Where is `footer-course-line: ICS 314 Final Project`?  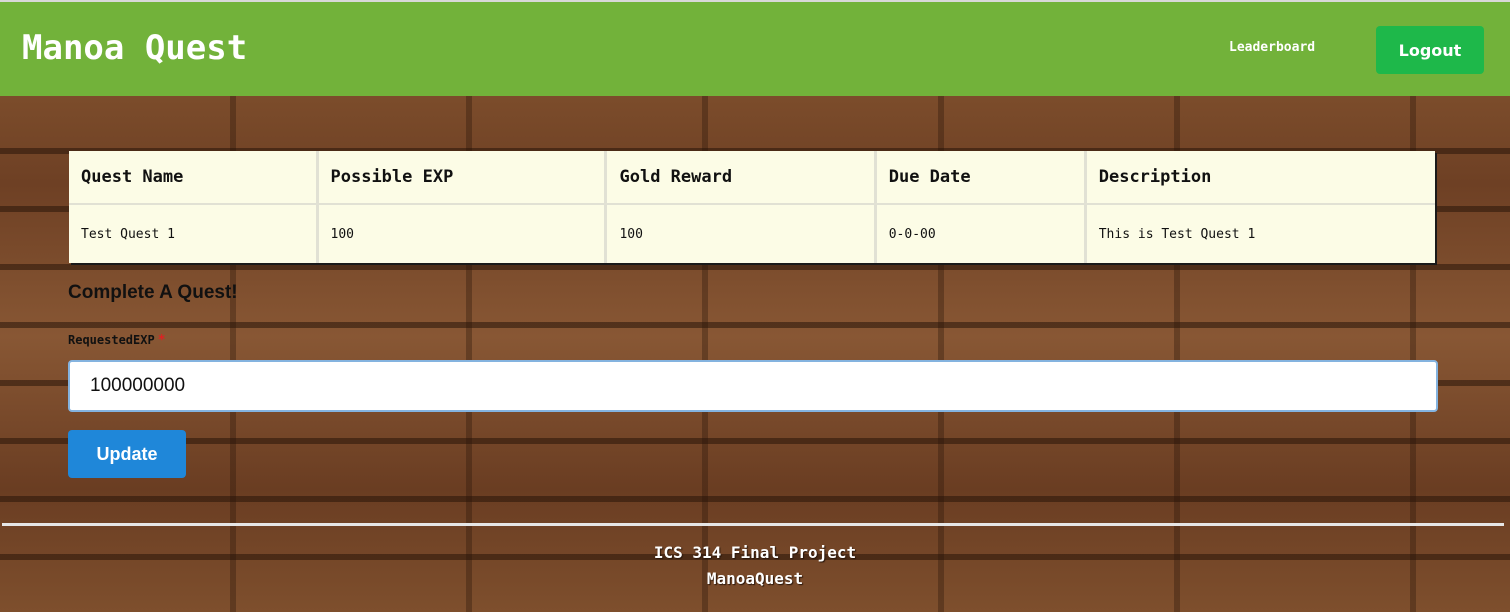 footer-course-line: ICS 314 Final Project is located at coordinates (755, 552).